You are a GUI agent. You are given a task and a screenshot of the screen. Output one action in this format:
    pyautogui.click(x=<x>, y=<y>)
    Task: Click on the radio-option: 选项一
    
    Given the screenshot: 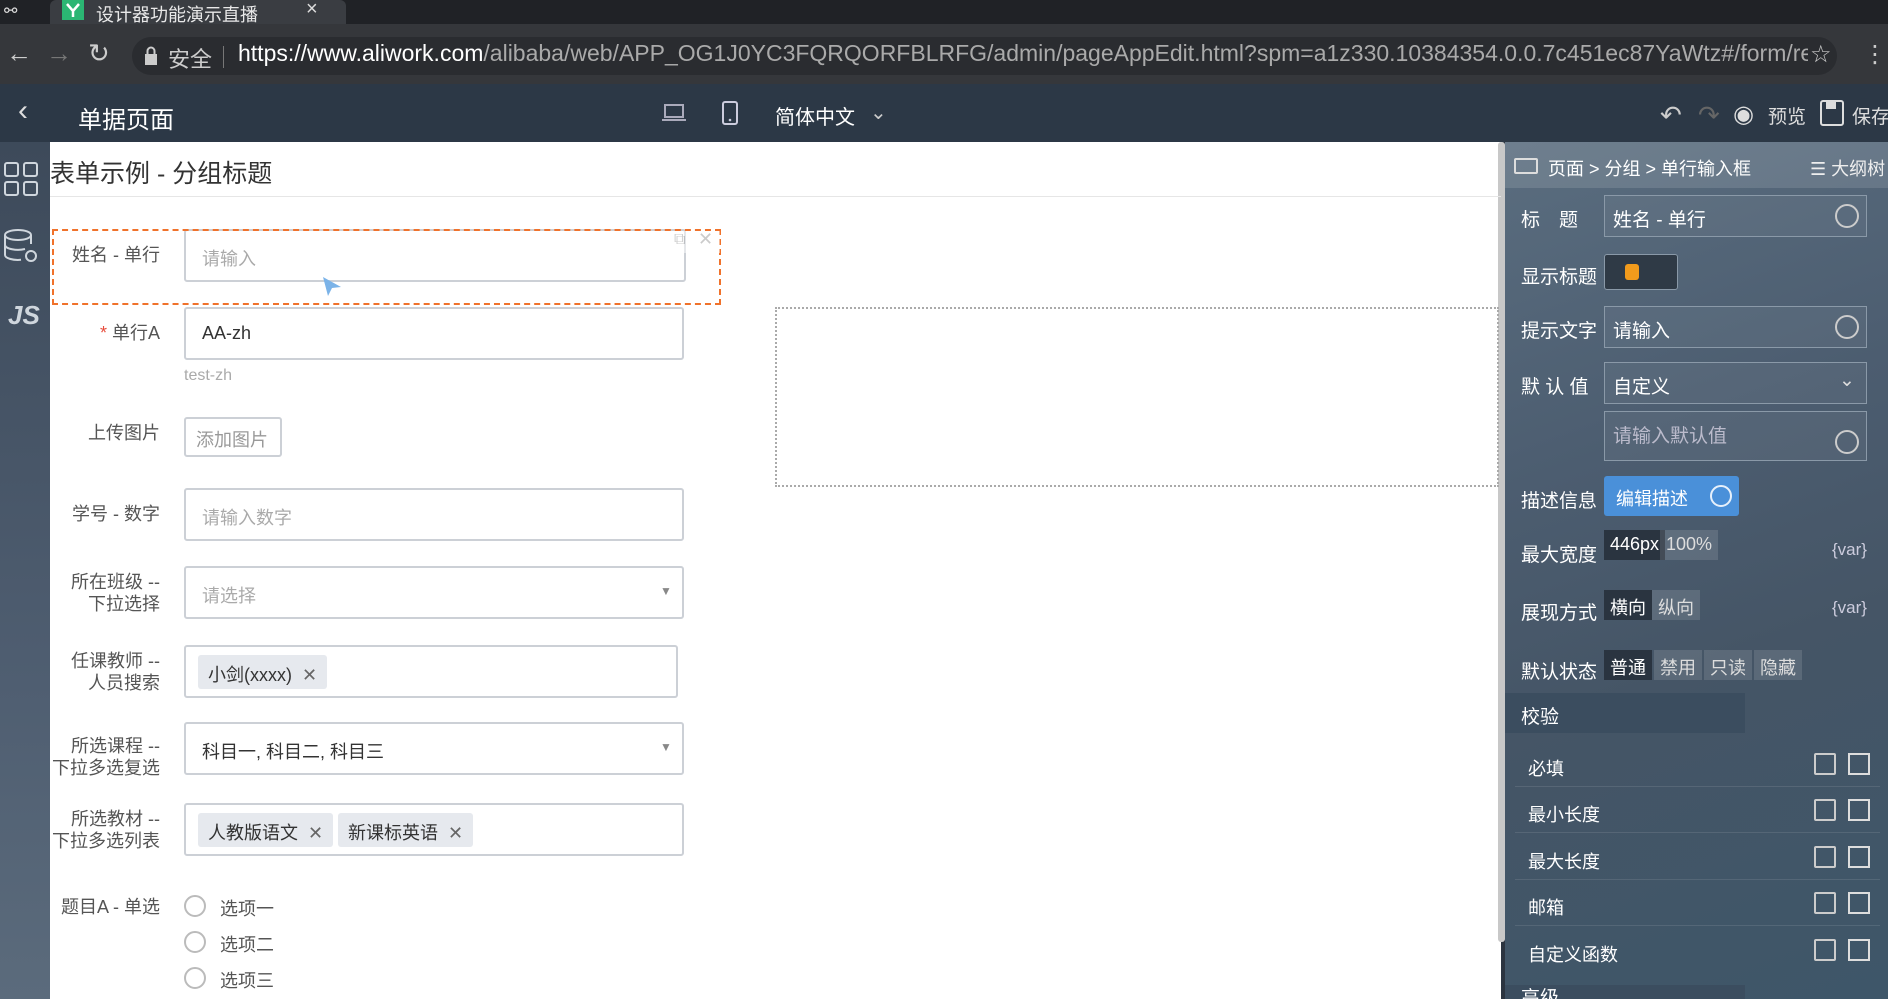 What is the action you would take?
    pyautogui.click(x=247, y=908)
    